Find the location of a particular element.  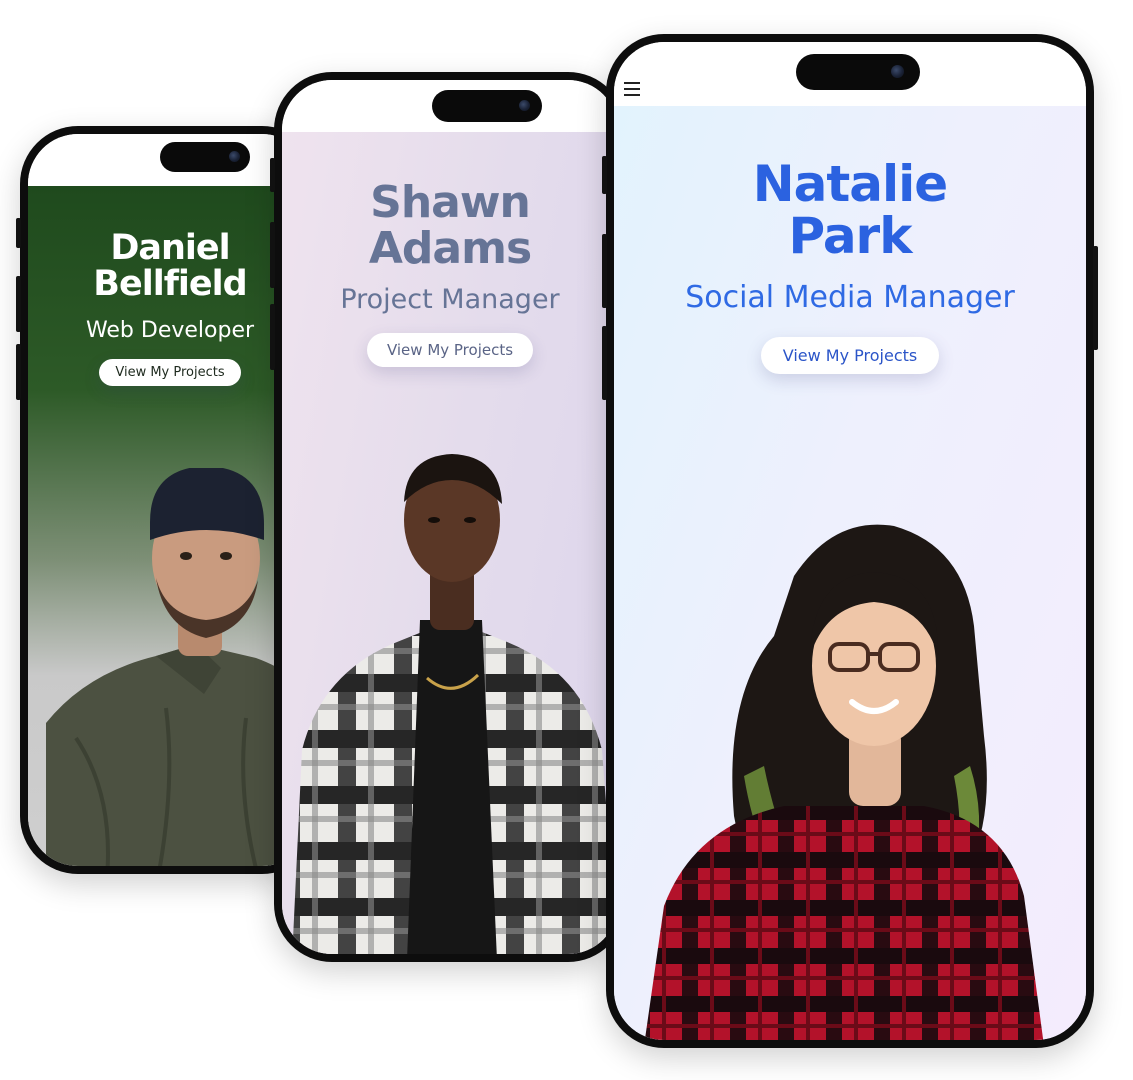

name-last: Park is located at coordinates (850, 236).